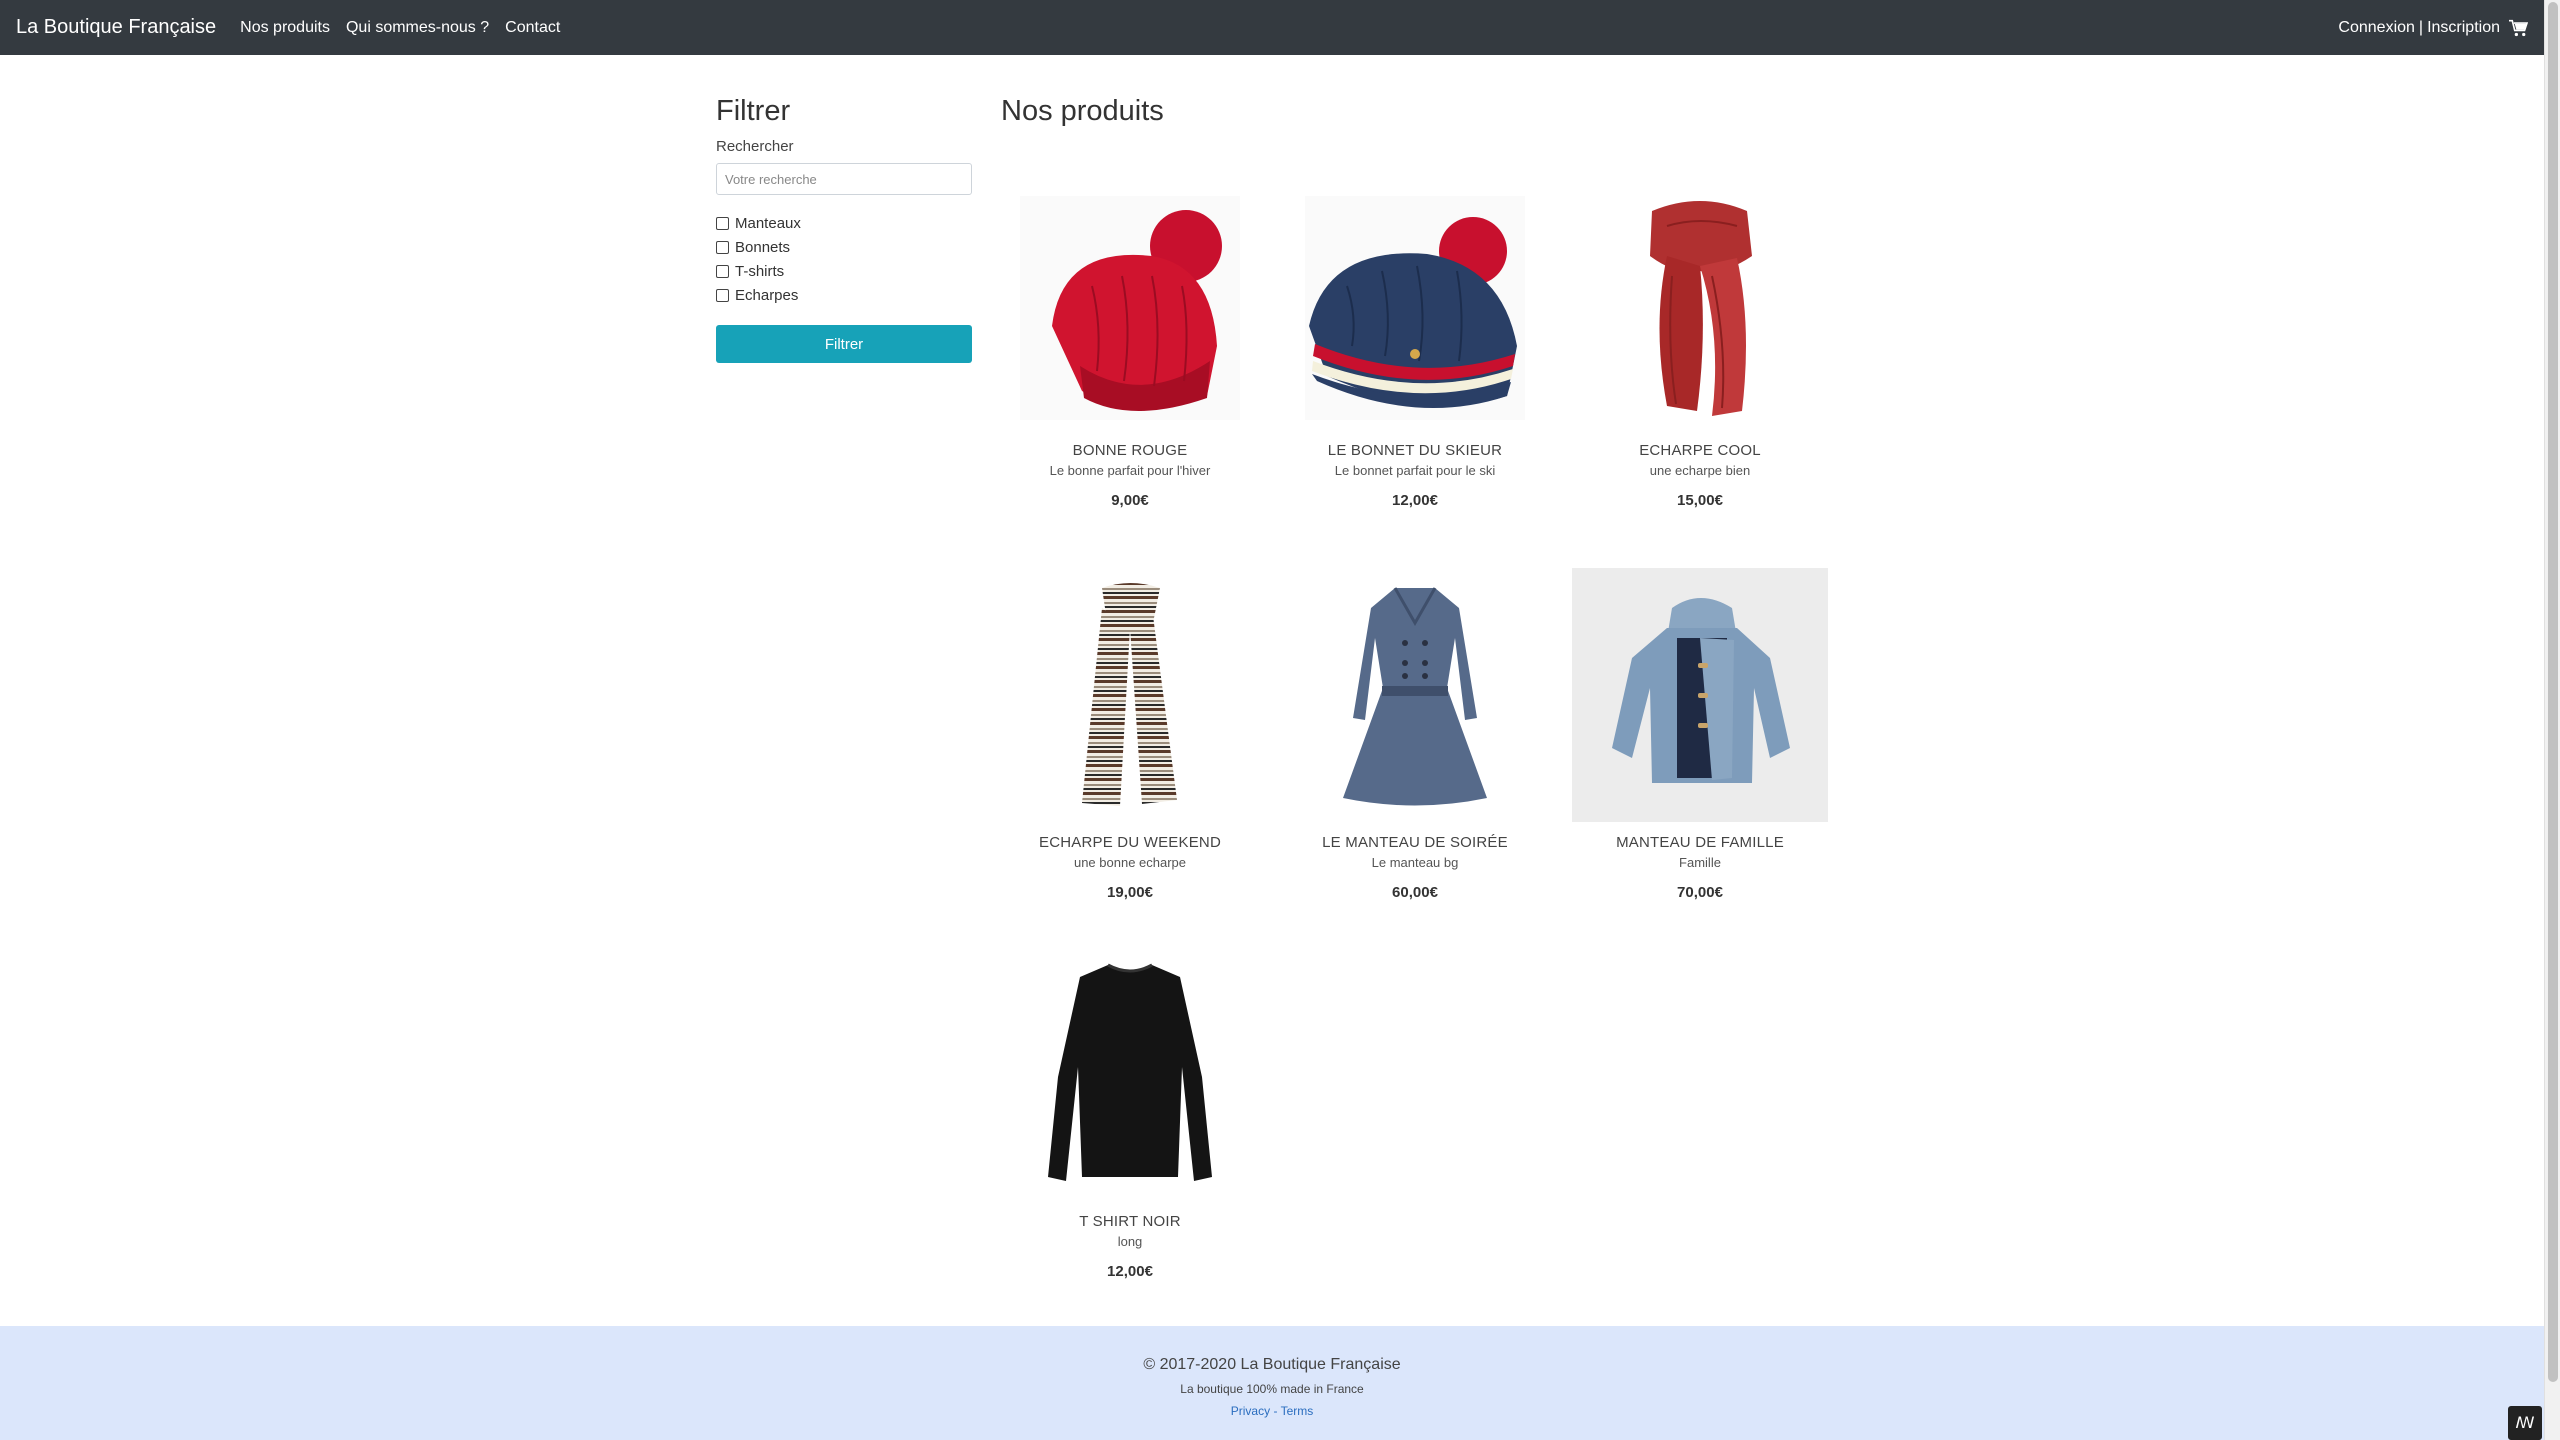  Describe the element at coordinates (1275, 1411) in the screenshot. I see `footer-dash: -` at that location.